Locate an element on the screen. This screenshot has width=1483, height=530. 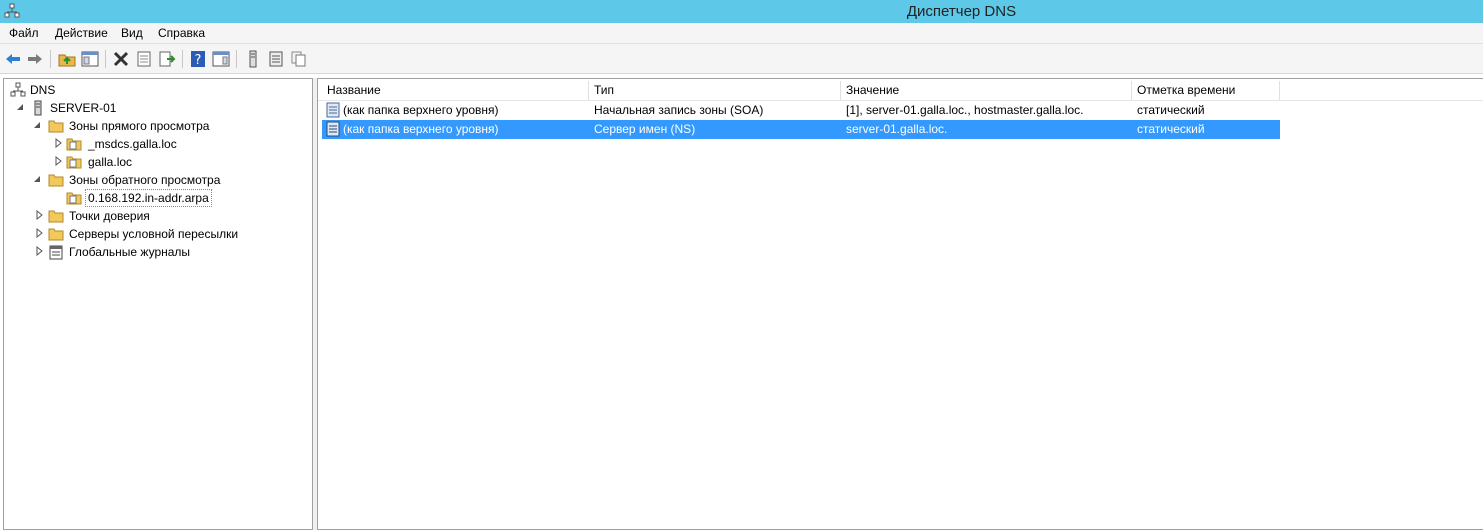
window-title: Диспетчер DNS is located at coordinates (961, 11).